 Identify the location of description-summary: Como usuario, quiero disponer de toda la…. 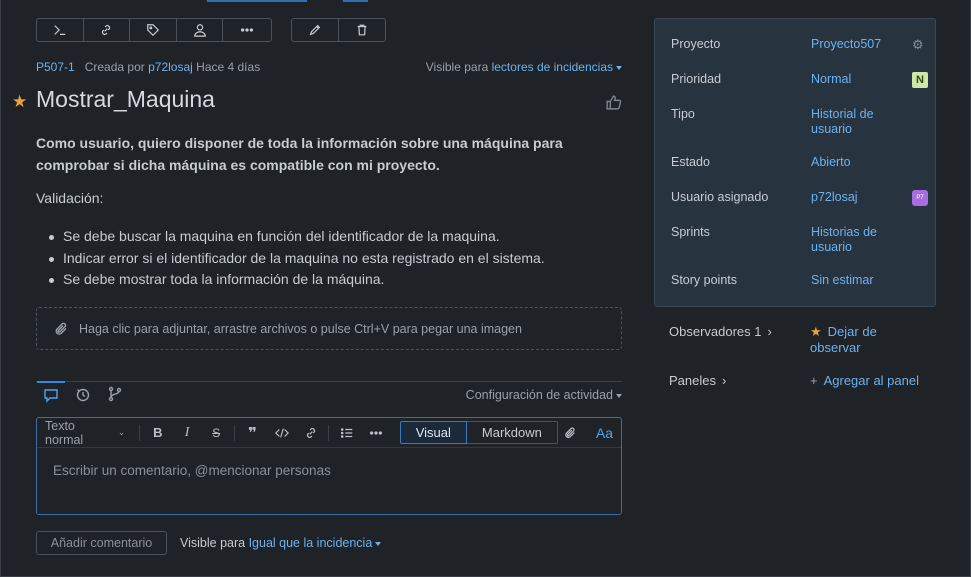
(299, 154).